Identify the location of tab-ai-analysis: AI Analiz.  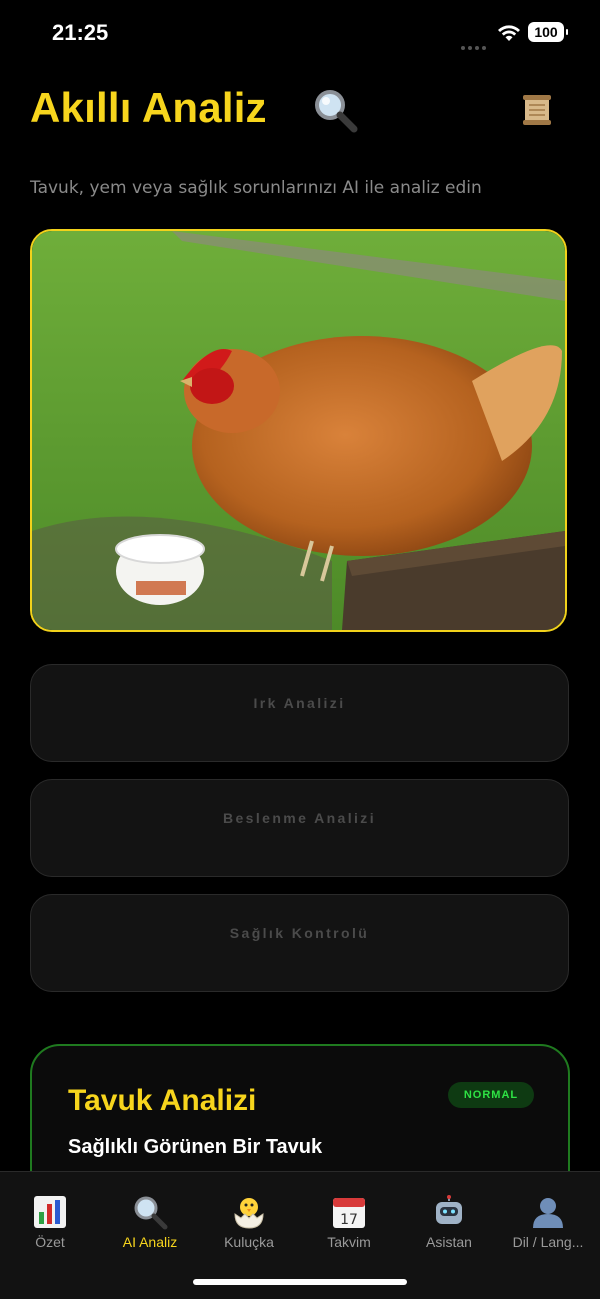
(150, 1222).